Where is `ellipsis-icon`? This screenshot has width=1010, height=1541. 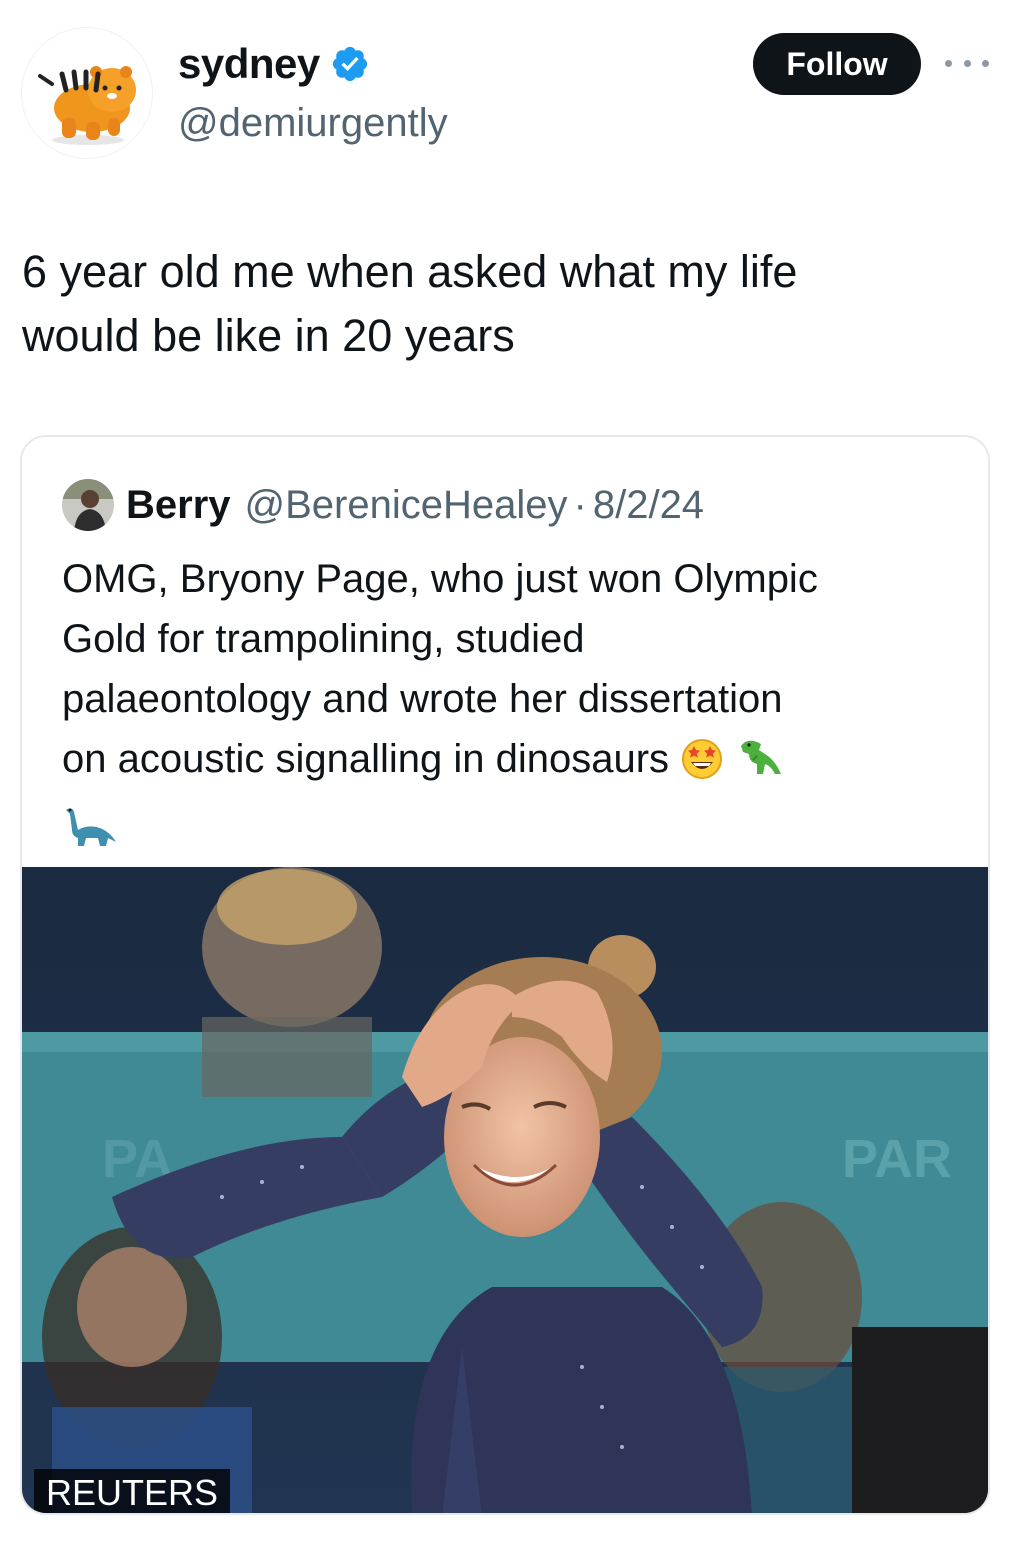
ellipsis-icon is located at coordinates (967, 63).